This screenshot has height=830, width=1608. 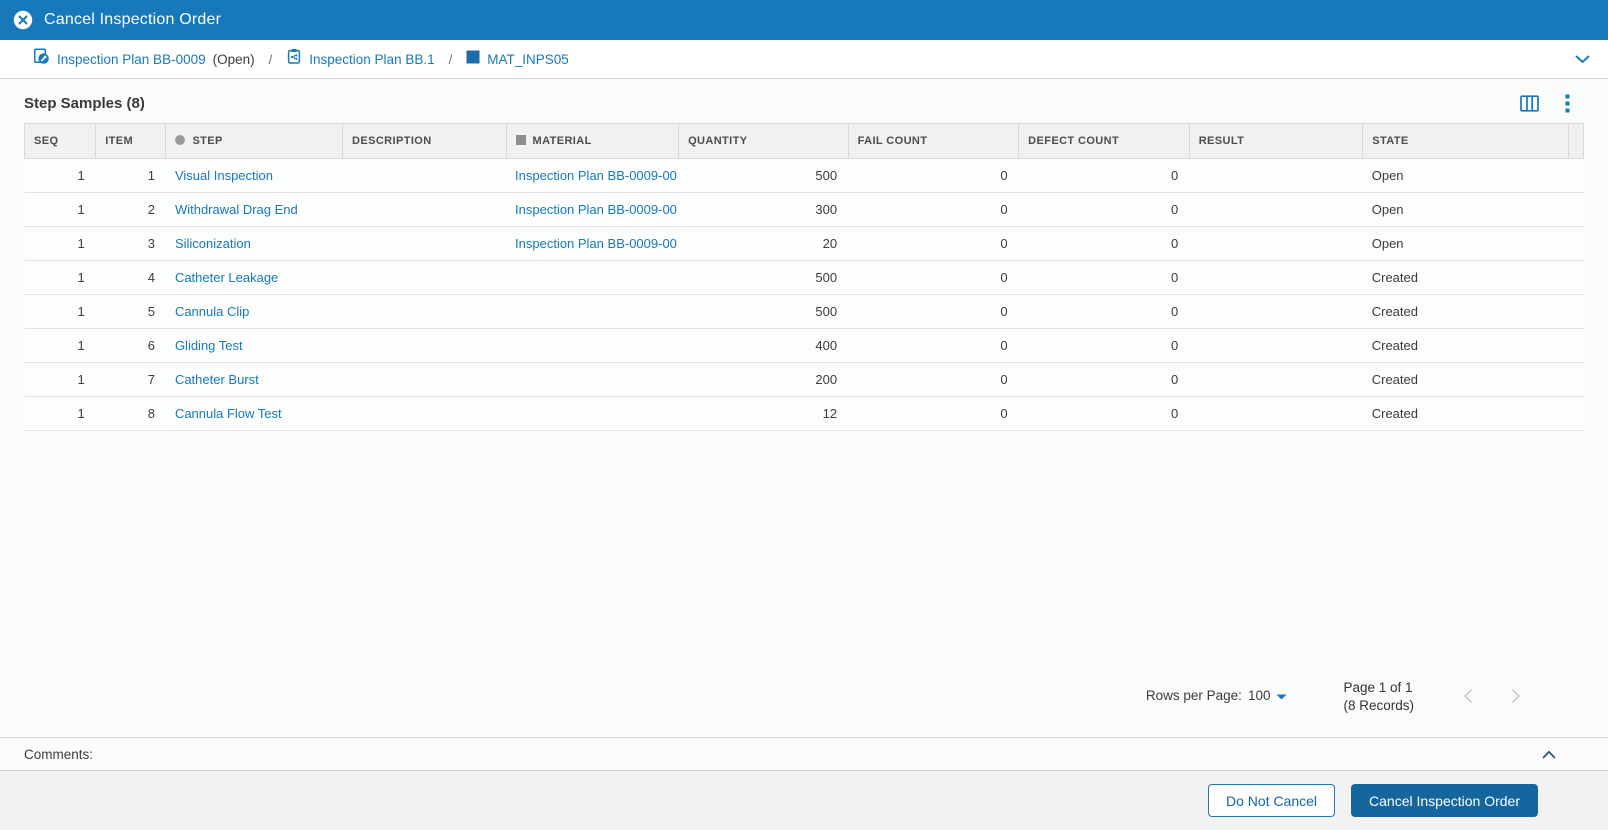 I want to click on table-row: 1 4 Catheter Leakage 500 0 0 Created, so click(x=804, y=277).